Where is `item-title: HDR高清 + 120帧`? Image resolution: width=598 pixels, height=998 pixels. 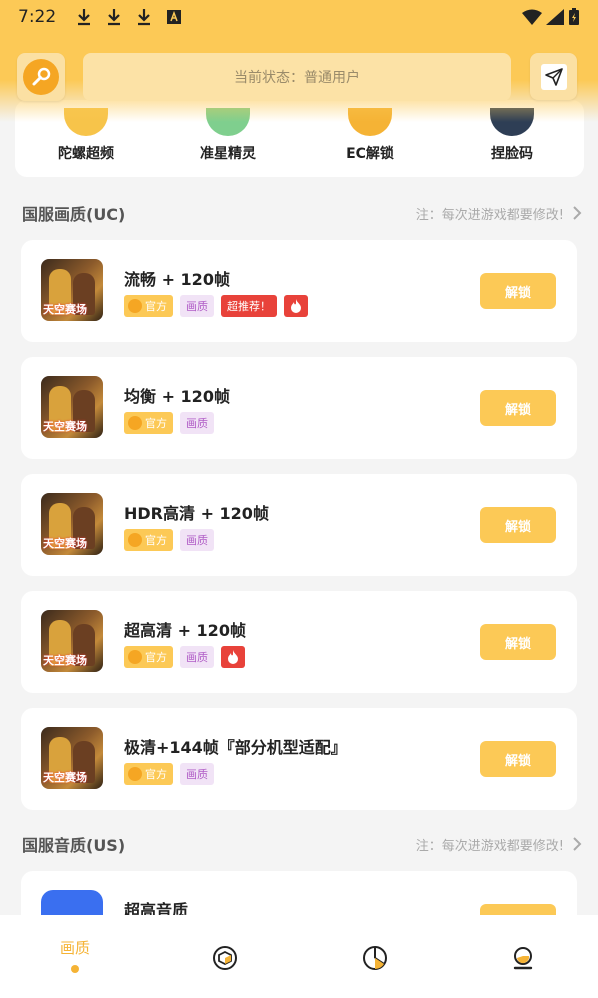
item-title: HDR高清 + 120帧 is located at coordinates (196, 513).